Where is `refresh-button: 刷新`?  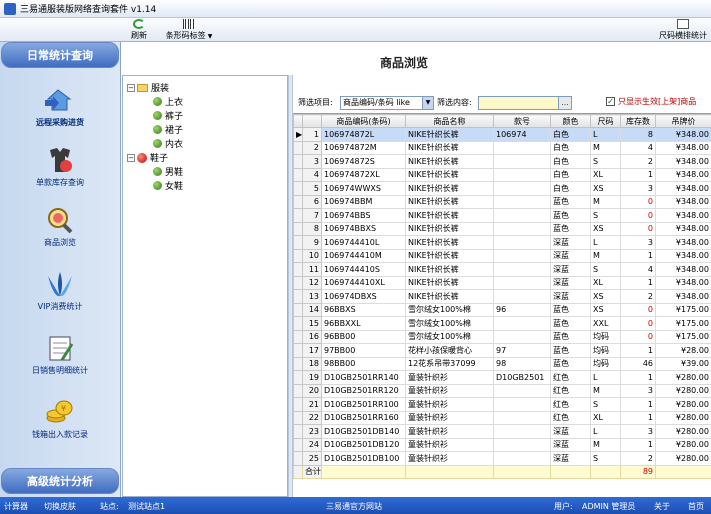
refresh-button: 刷新 is located at coordinates (139, 30).